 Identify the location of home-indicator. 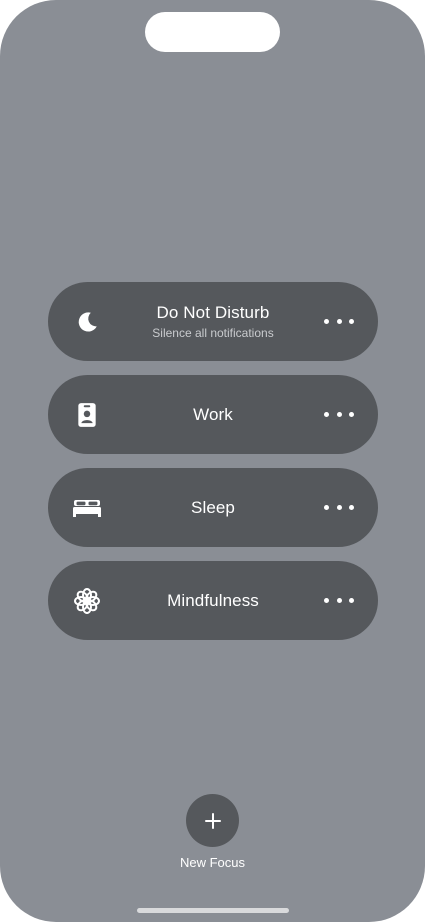
(213, 910).